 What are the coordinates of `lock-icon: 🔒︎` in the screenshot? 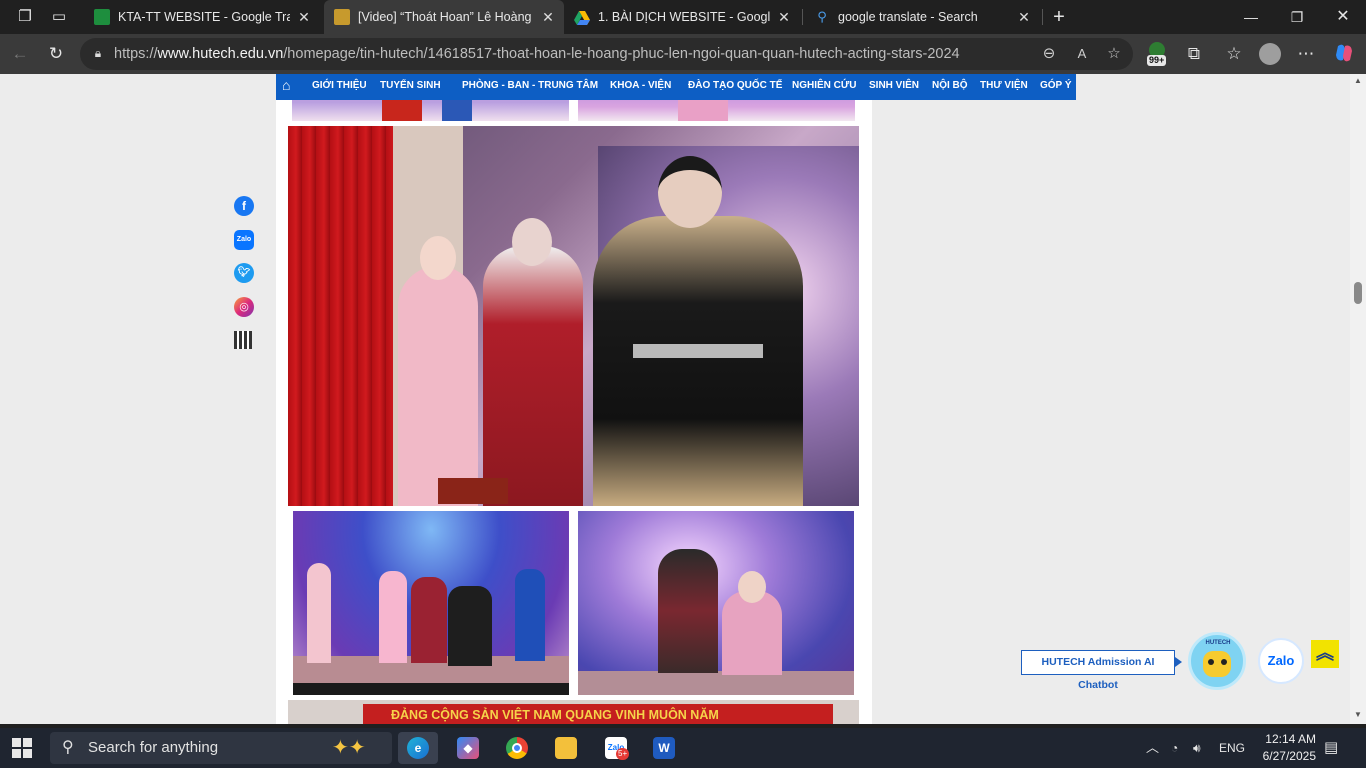 It's located at (98, 53).